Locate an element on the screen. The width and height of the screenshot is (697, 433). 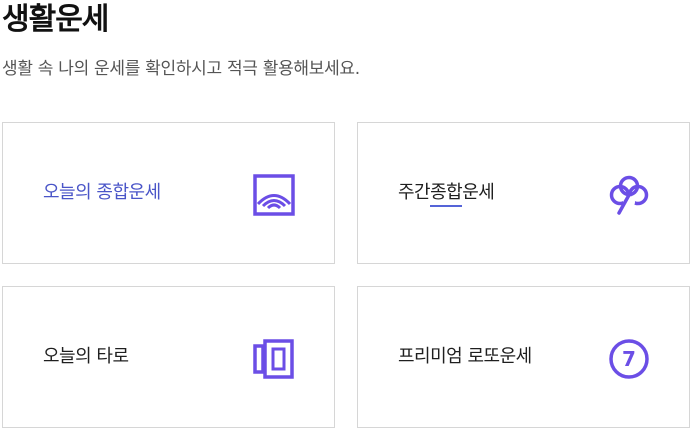
card-label: 오늘의 타로 is located at coordinates (86, 356).